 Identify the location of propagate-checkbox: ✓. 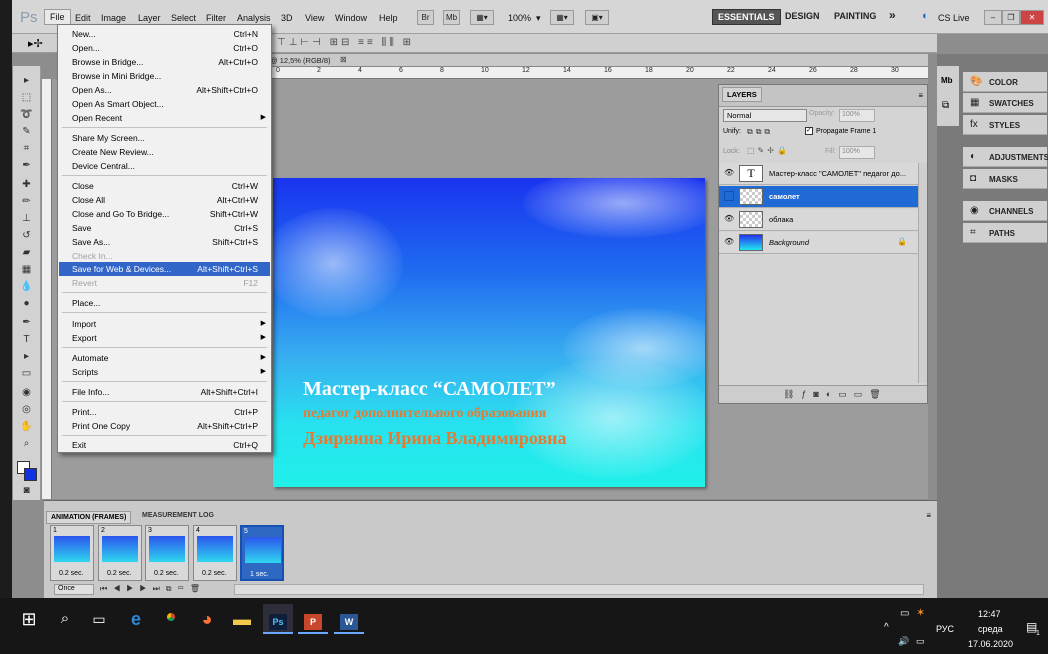
(809, 131).